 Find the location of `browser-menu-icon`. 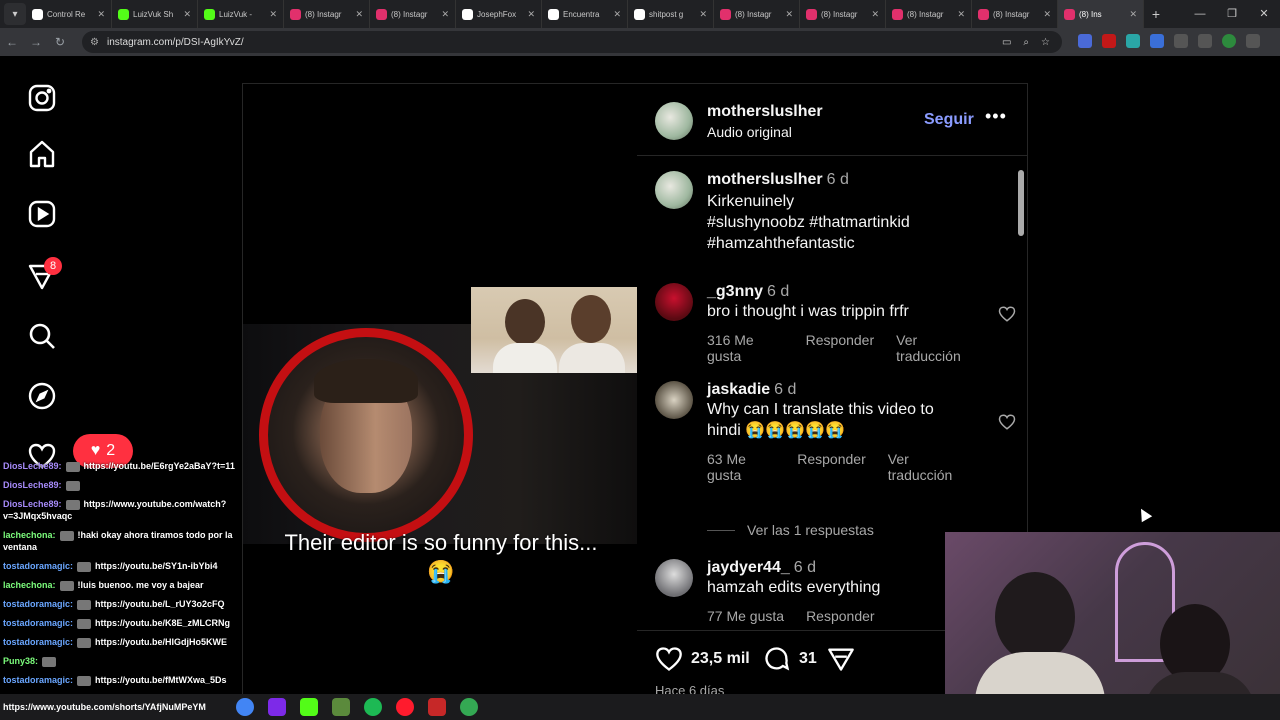

browser-menu-icon is located at coordinates (1253, 41).